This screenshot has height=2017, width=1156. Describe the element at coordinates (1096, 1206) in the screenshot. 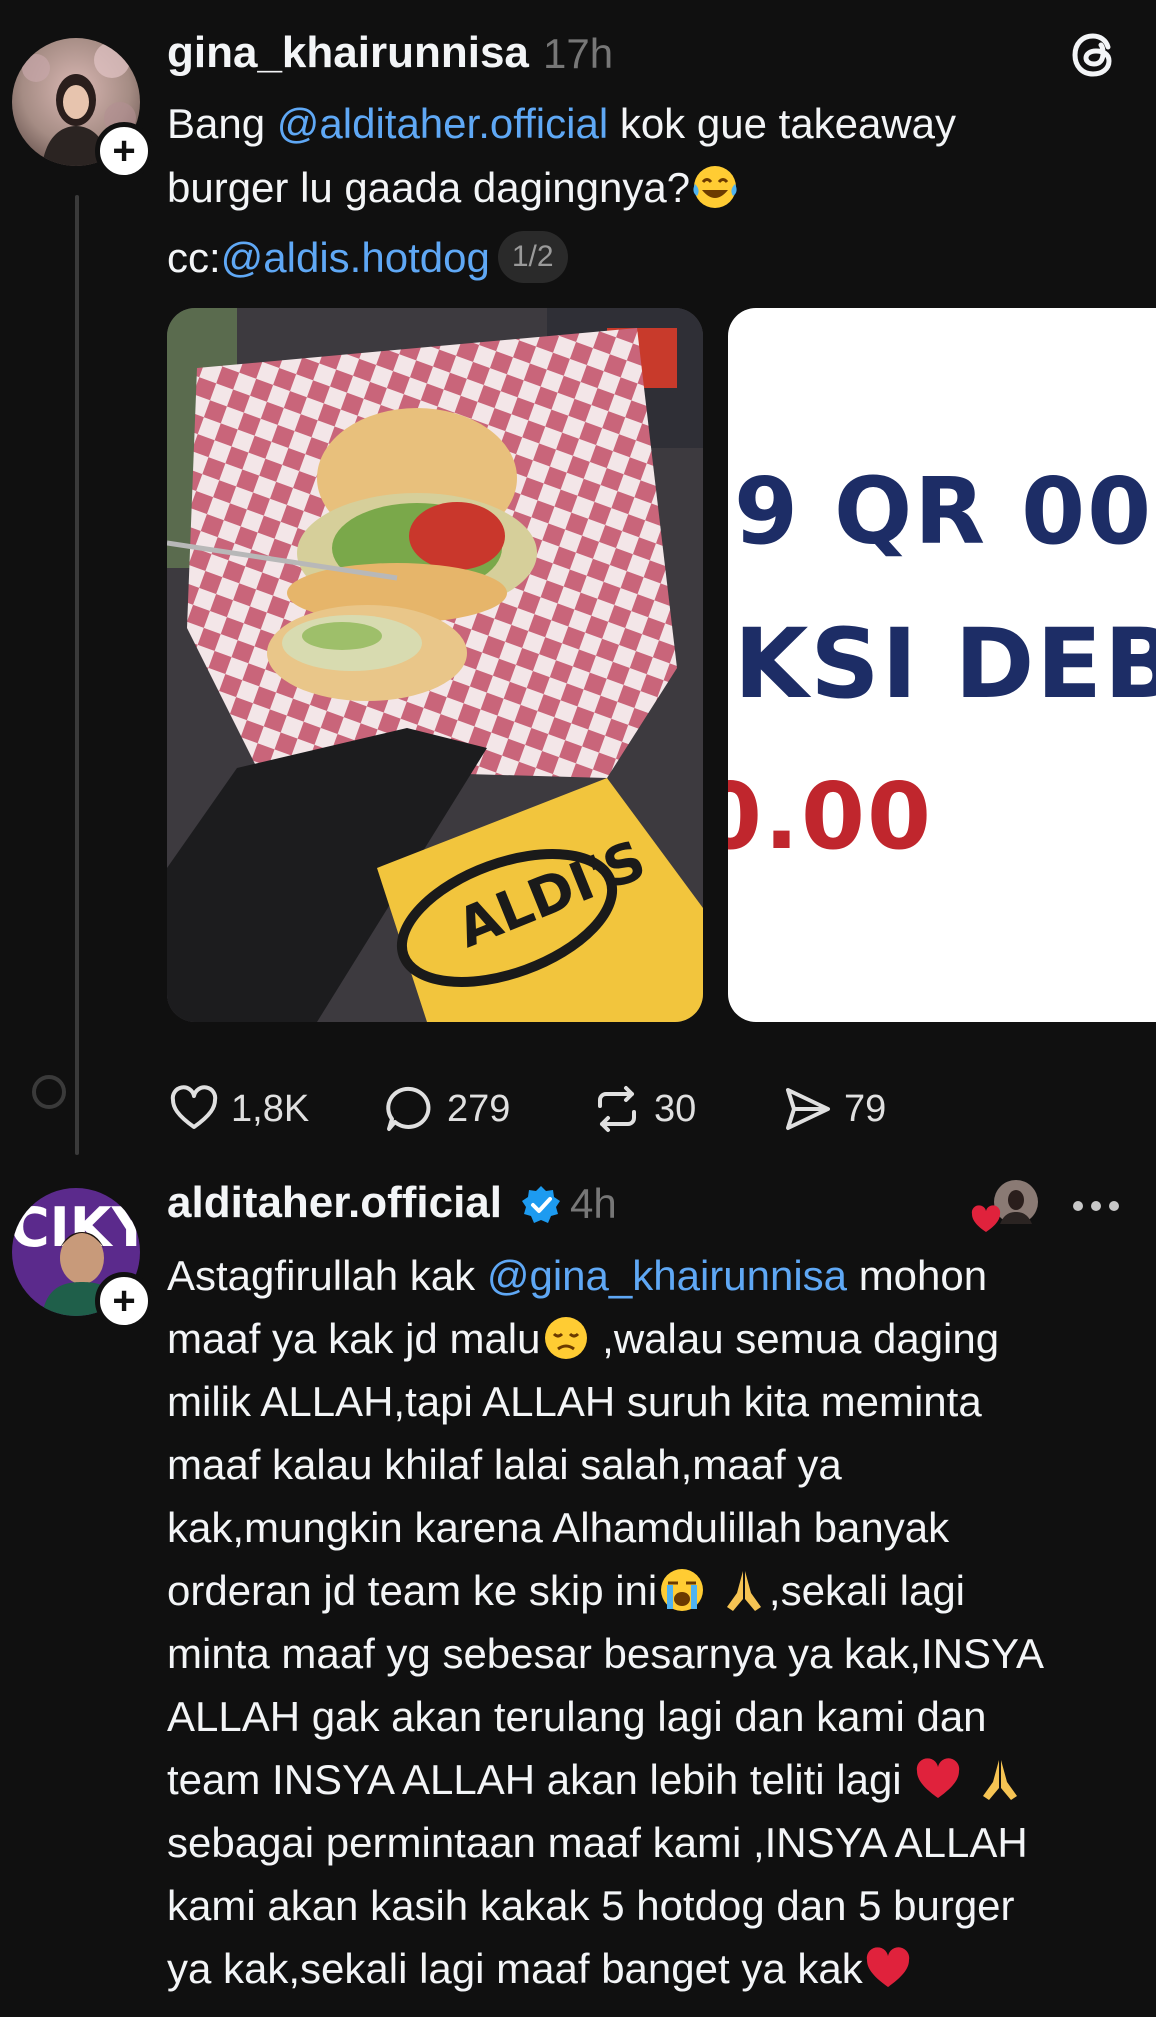

I see `more-icon` at that location.